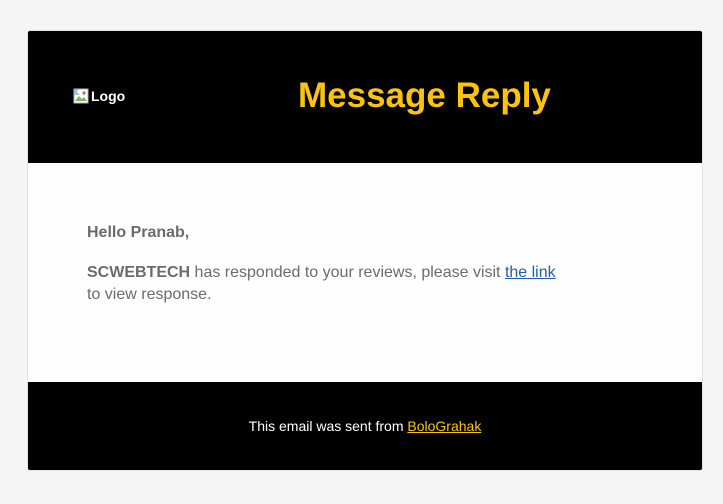 The height and width of the screenshot is (504, 723). What do you see at coordinates (444, 426) in the screenshot?
I see `brand-link: BoloGrahak` at bounding box center [444, 426].